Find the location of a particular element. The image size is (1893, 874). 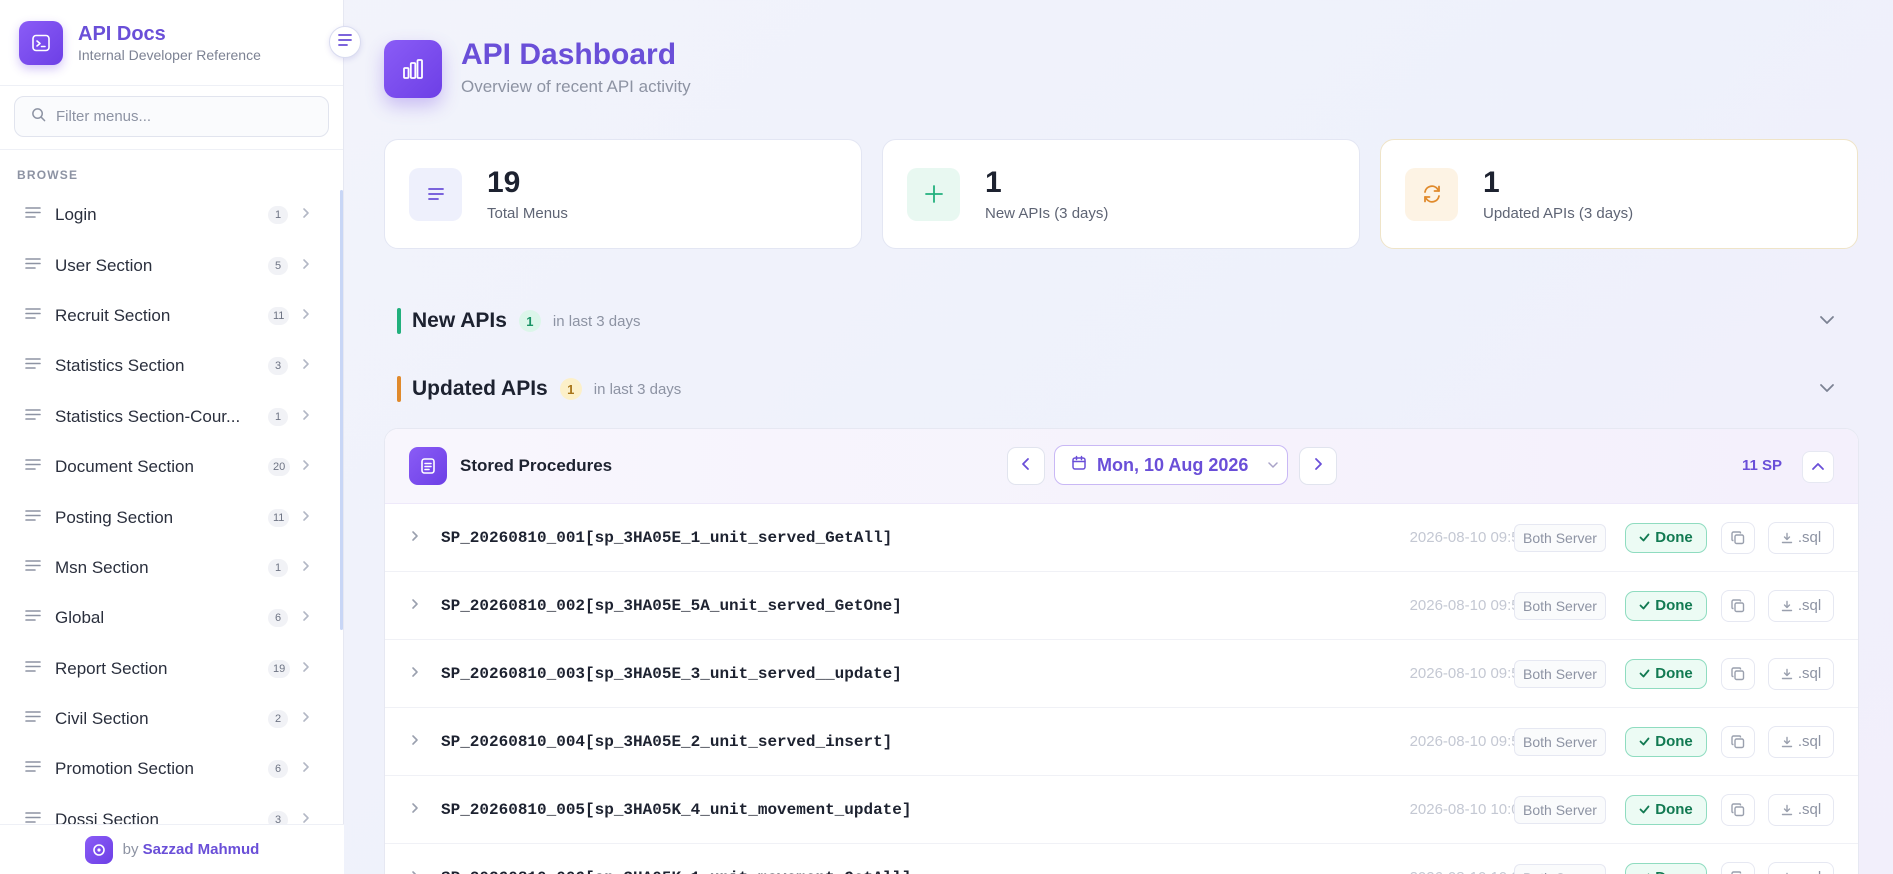

sidebar-item: Document Section 20 is located at coordinates (171, 467).